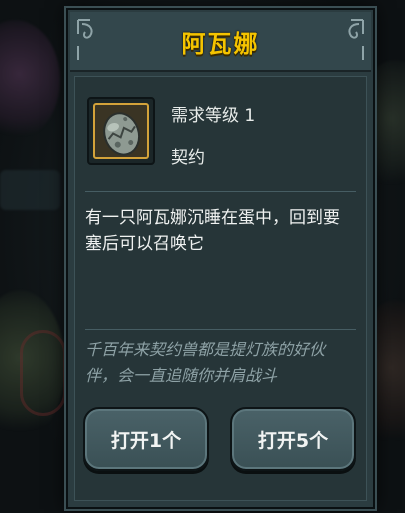 This screenshot has width=405, height=513. I want to click on background-pedestal, so click(30, 190).